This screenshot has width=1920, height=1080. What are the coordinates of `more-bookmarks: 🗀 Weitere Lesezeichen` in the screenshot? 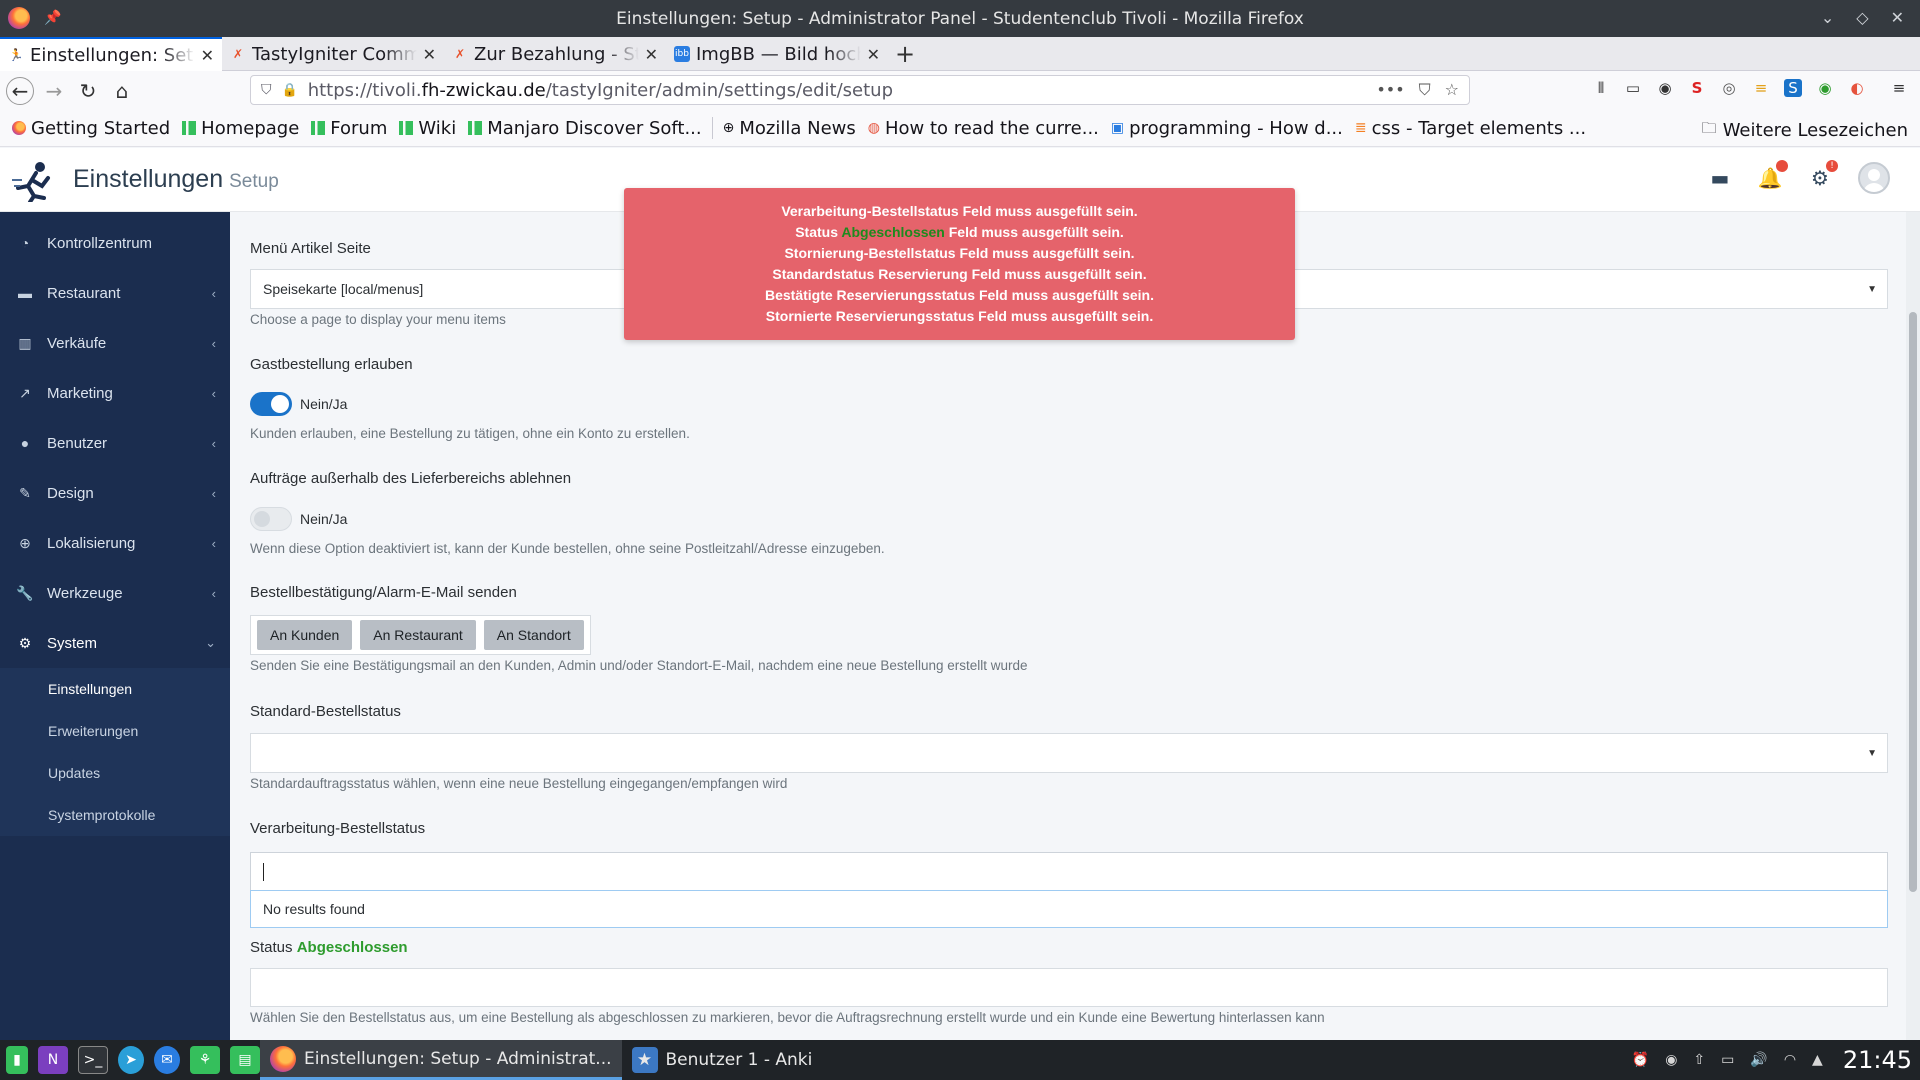 It's located at (1805, 130).